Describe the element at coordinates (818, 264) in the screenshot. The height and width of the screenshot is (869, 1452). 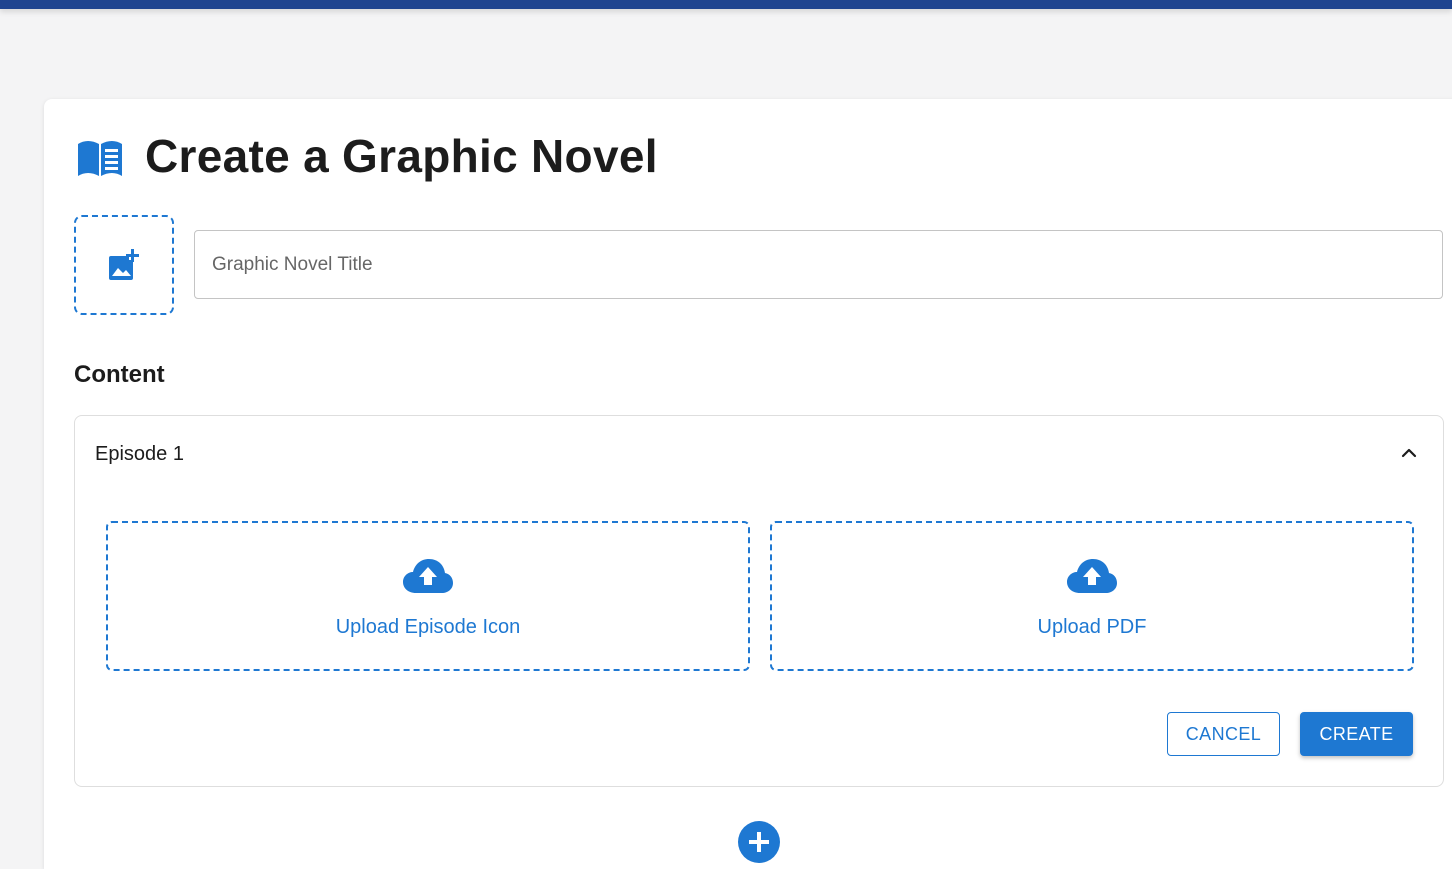
I see `graphic-novel-title-input` at that location.